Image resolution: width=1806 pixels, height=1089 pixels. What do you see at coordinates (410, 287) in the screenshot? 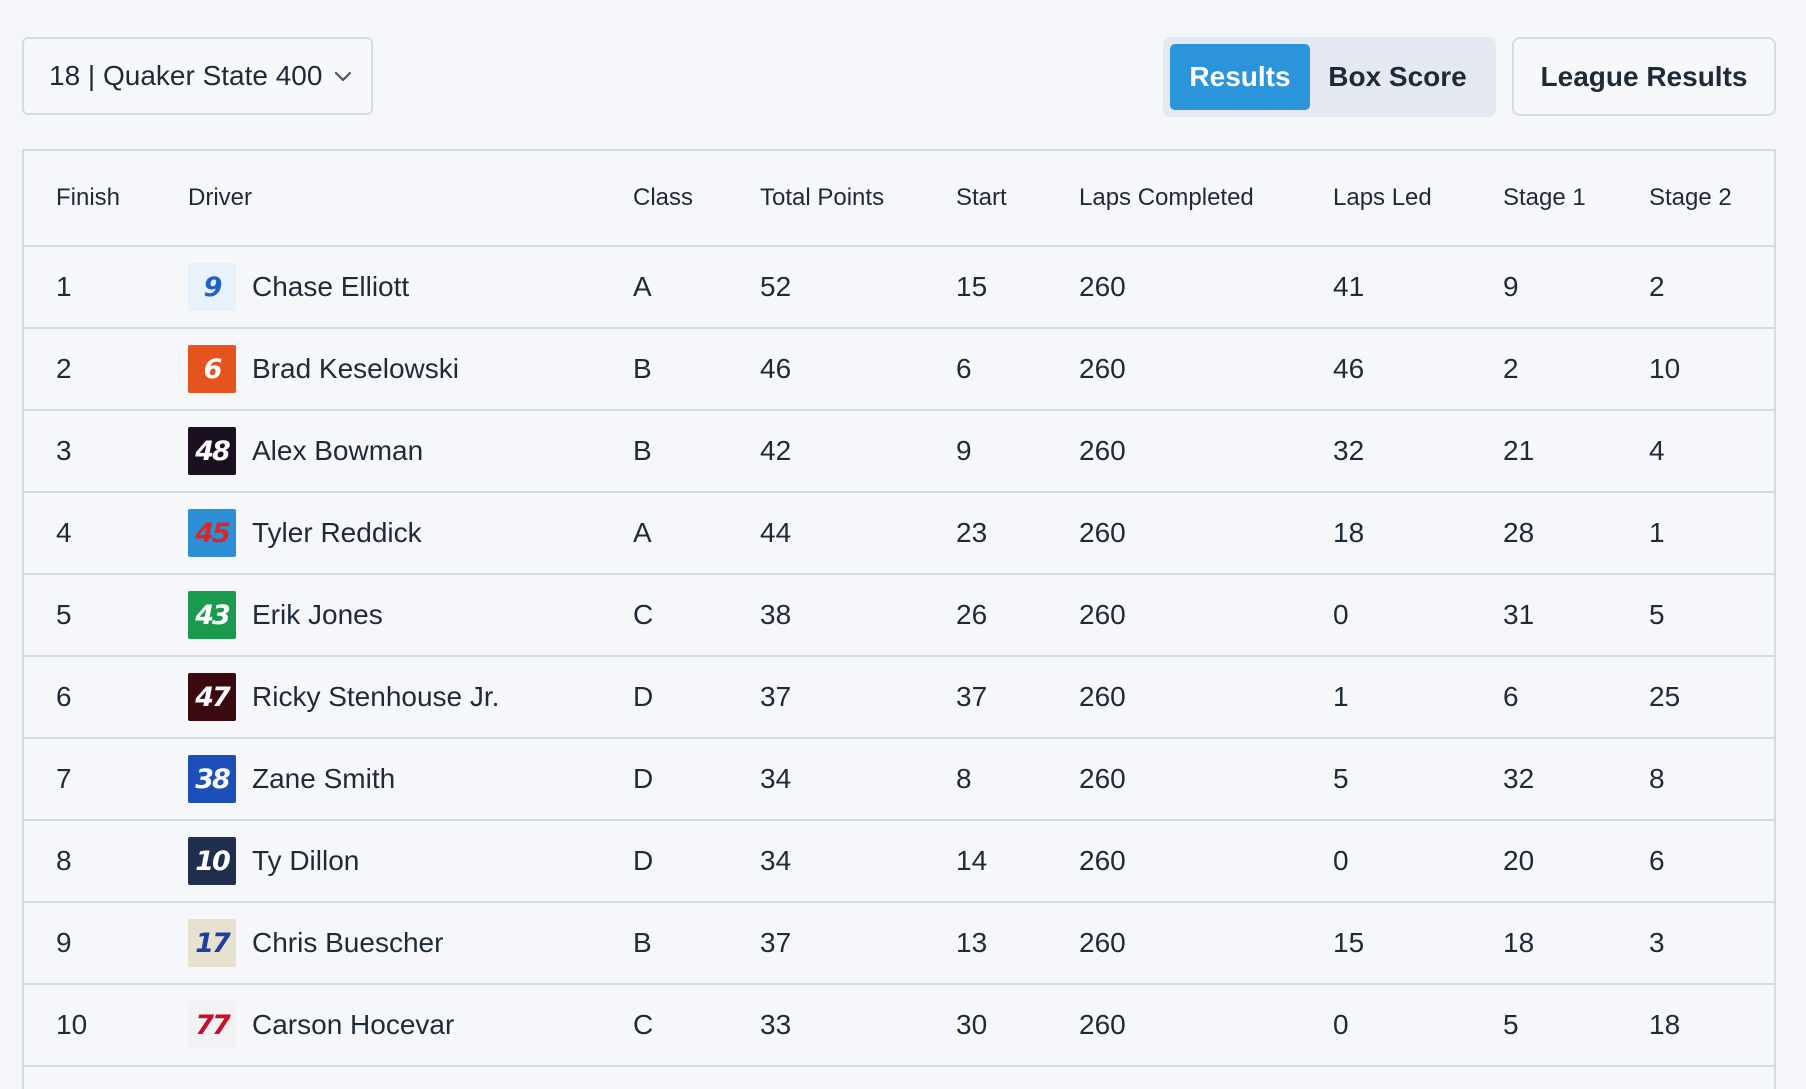
I see `driver-cell: 9 Chase Elliott` at bounding box center [410, 287].